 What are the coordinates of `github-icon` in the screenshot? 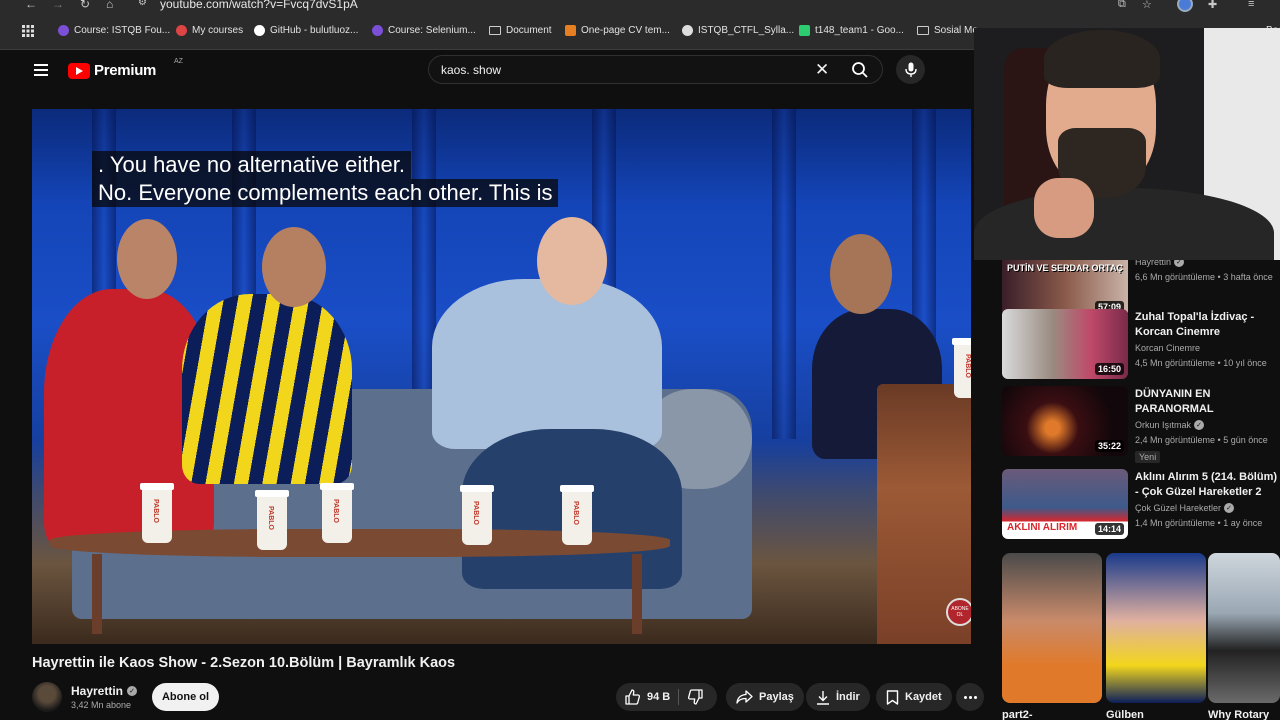 It's located at (259, 30).